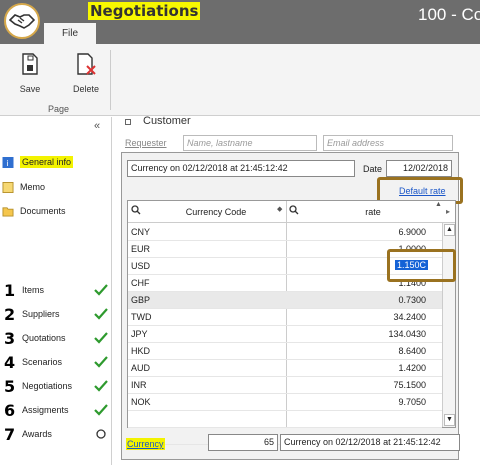 This screenshot has height=465, width=480. I want to click on currency-code-cell: EUR, so click(141, 249).